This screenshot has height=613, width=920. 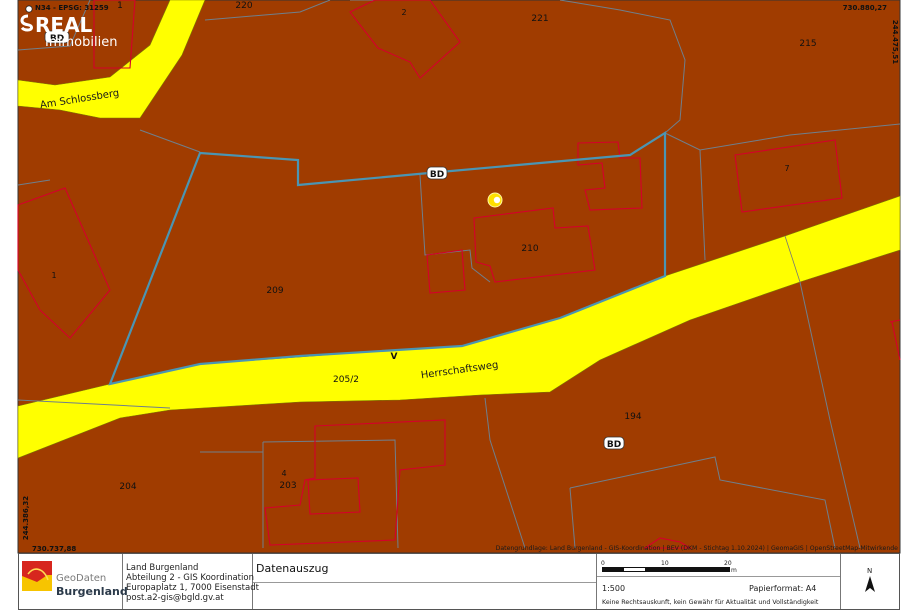 What do you see at coordinates (81, 42) in the screenshot?
I see `brand-name-immobilien: Immobilien` at bounding box center [81, 42].